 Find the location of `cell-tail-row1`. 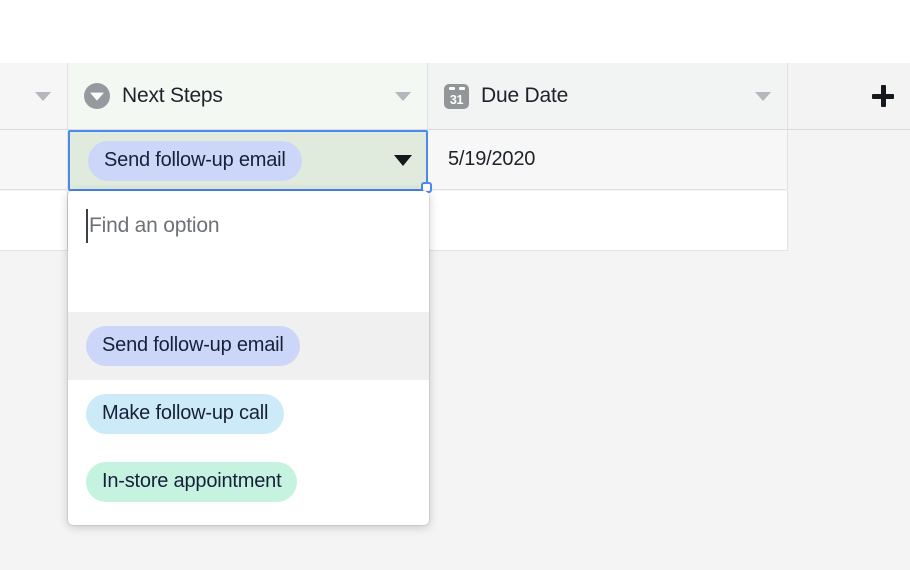

cell-tail-row1 is located at coordinates (849, 160).